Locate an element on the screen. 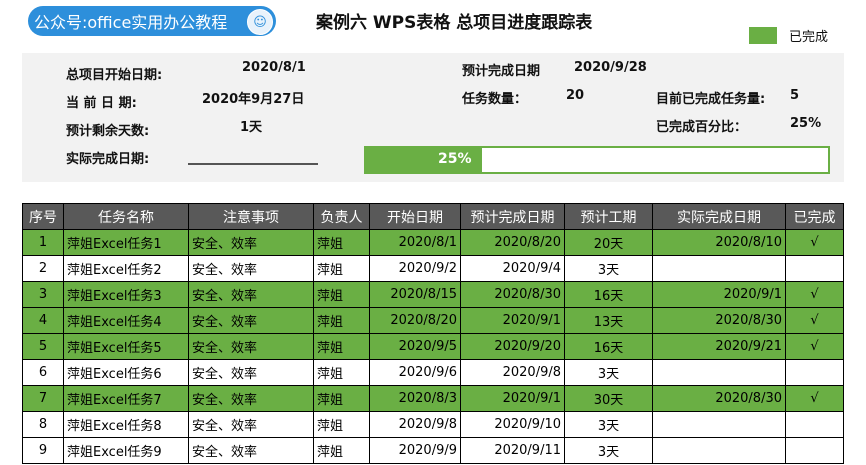  cell-name: 萍姐Excel任务2 is located at coordinates (126, 268).